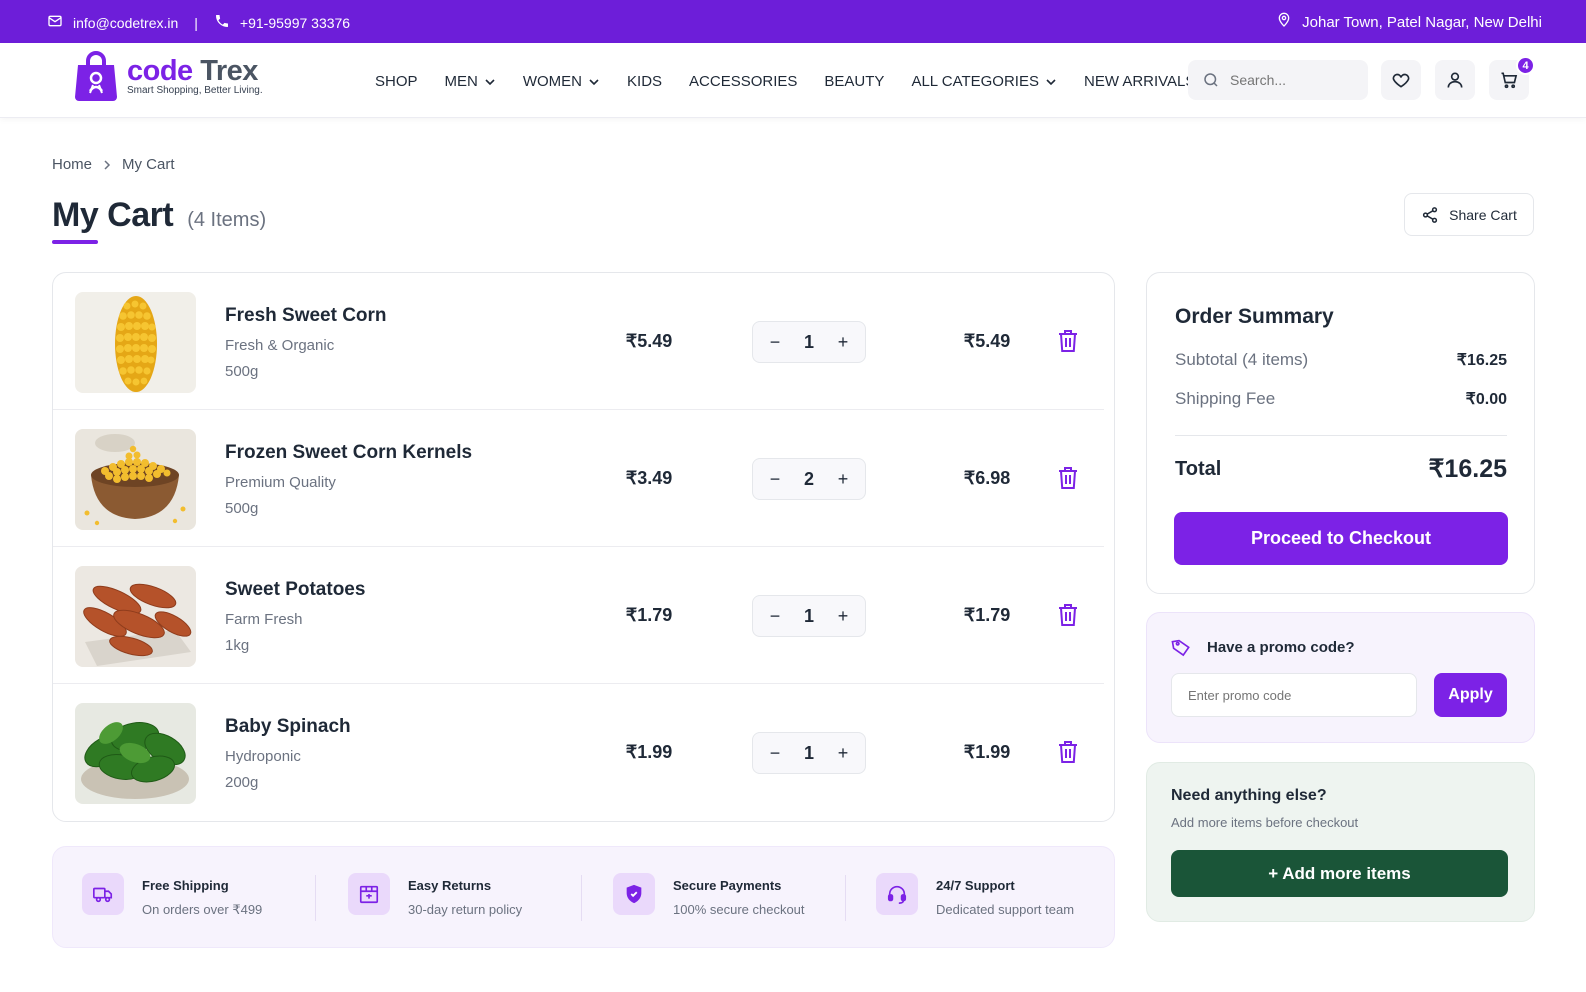 The height and width of the screenshot is (992, 1586). I want to click on product-name: Baby Spinach, so click(288, 727).